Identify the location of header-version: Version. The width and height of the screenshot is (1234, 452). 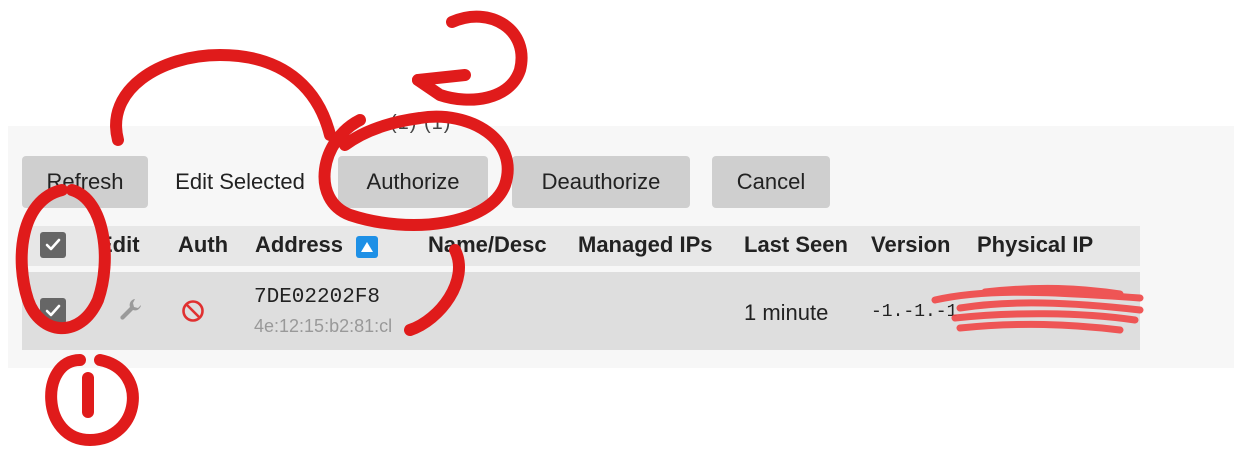
(910, 245).